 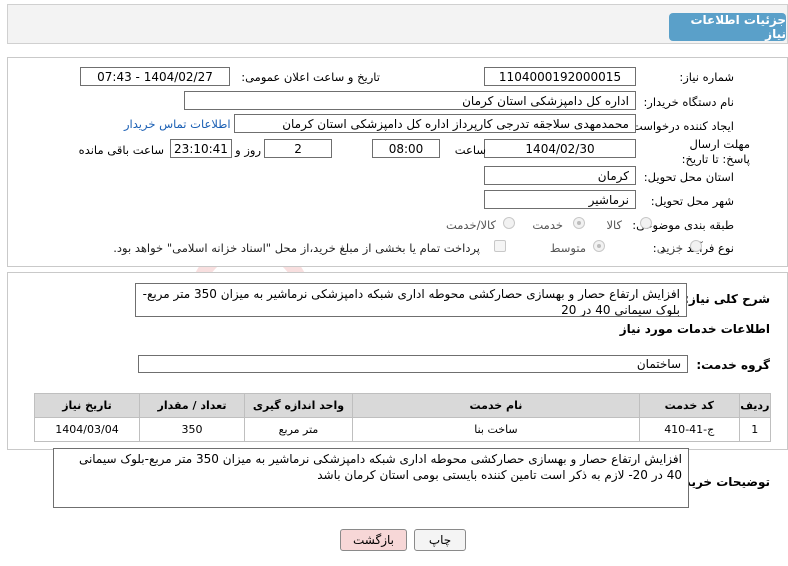 What do you see at coordinates (689, 405) in the screenshot?
I see `col-code: کد خدمت` at bounding box center [689, 405].